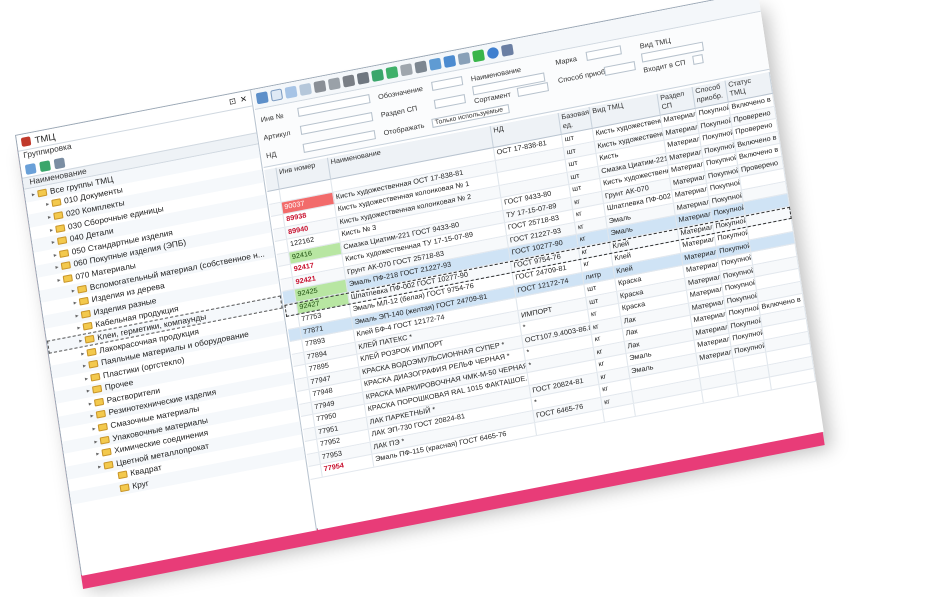 This screenshot has width=932, height=597. What do you see at coordinates (664, 67) in the screenshot?
I see `in-sp-label: Входит в СП` at bounding box center [664, 67].